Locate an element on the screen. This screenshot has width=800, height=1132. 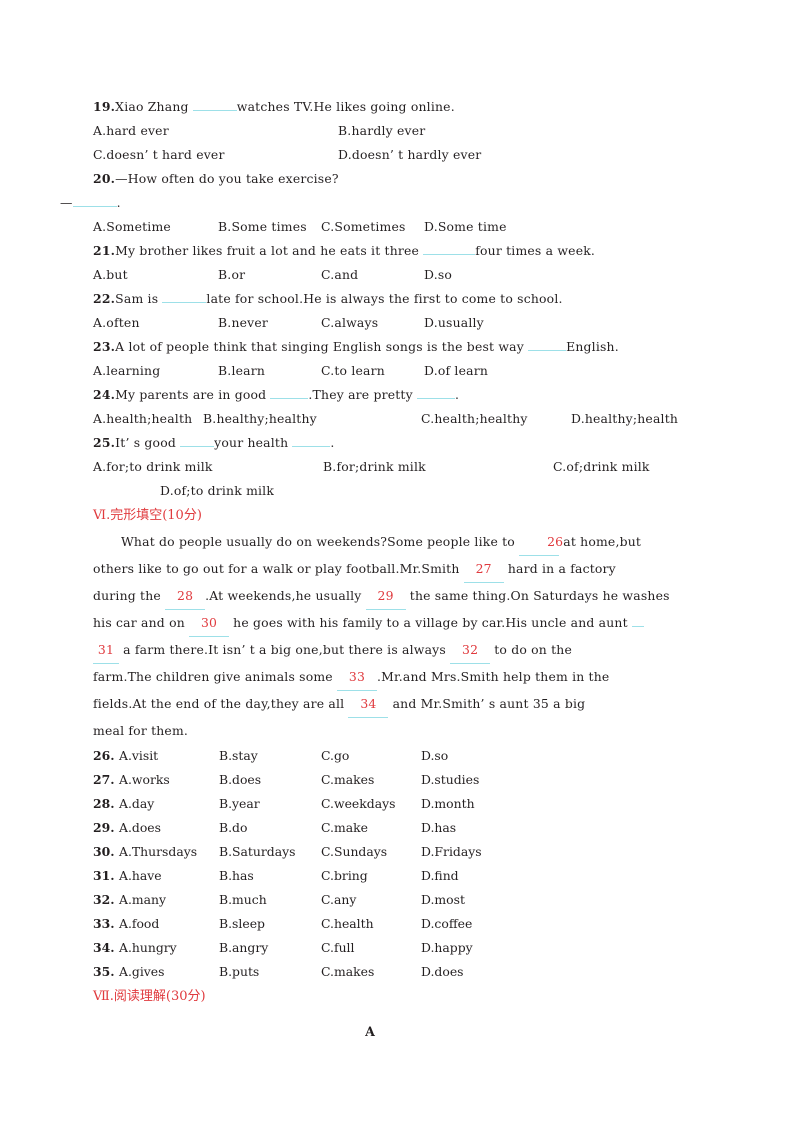
option-25-c: C.of;drink milk is located at coordinates (601, 467).